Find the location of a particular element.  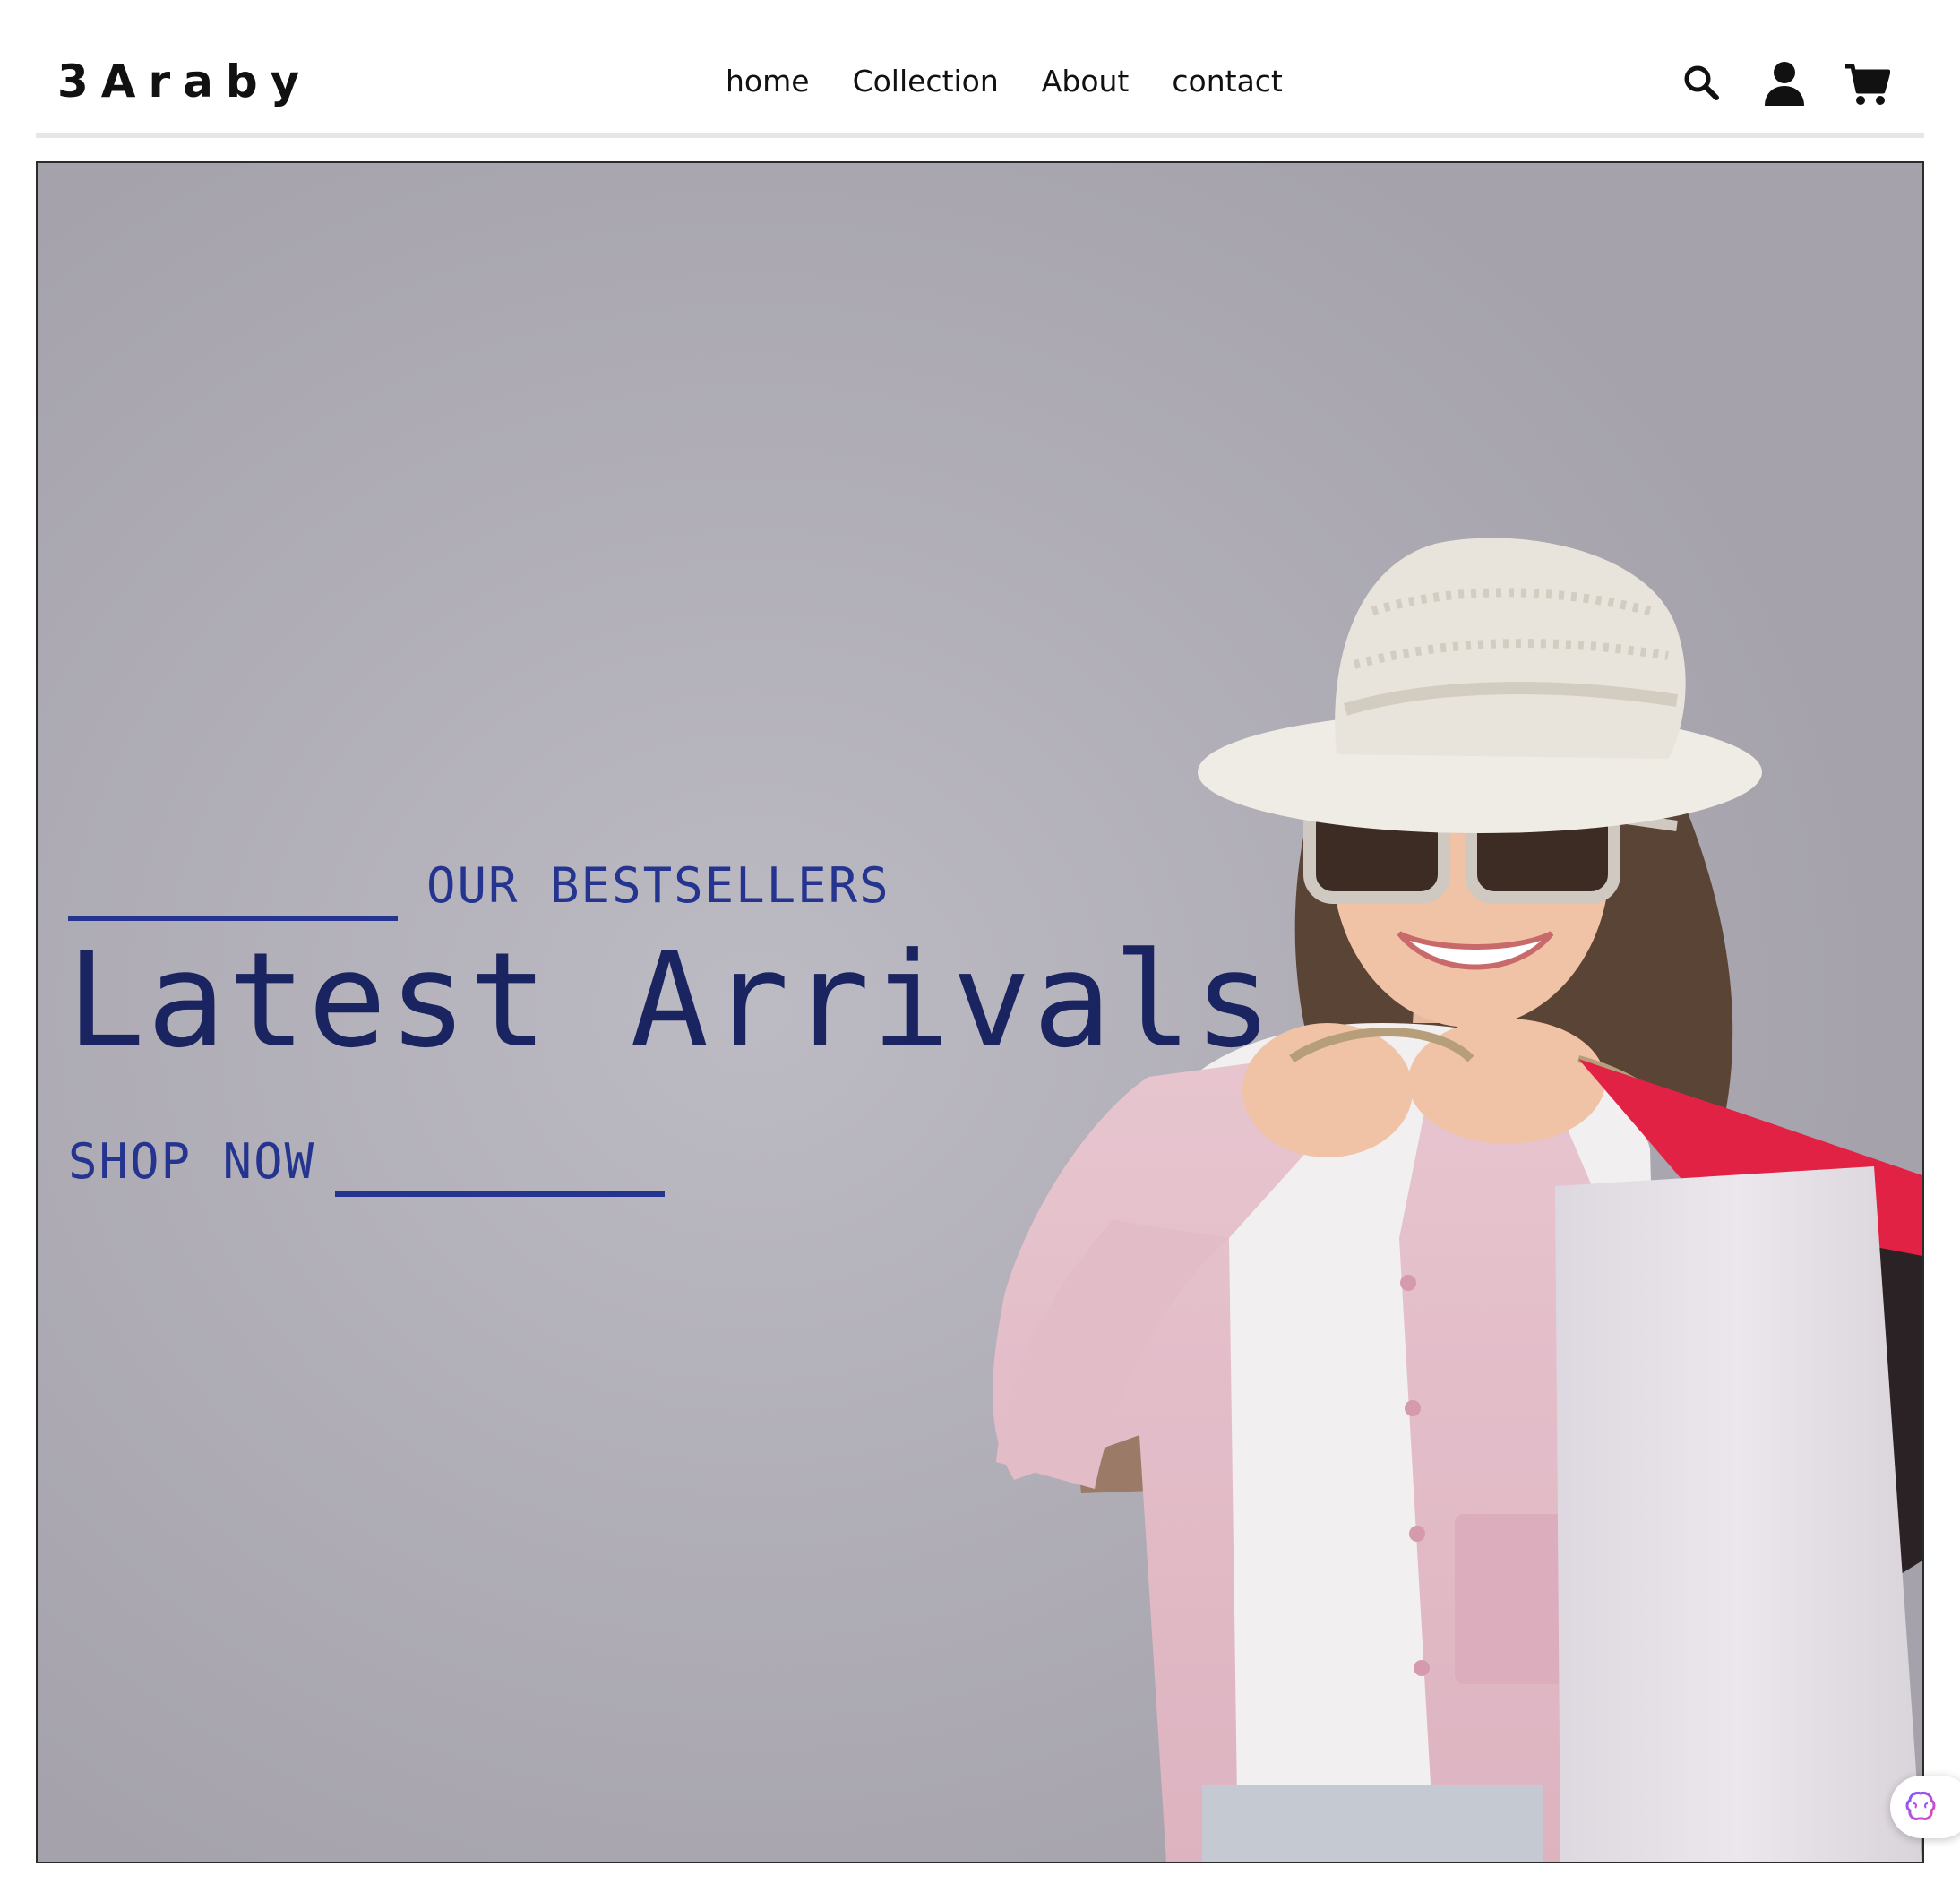

nav-collection: Collection is located at coordinates (926, 81).